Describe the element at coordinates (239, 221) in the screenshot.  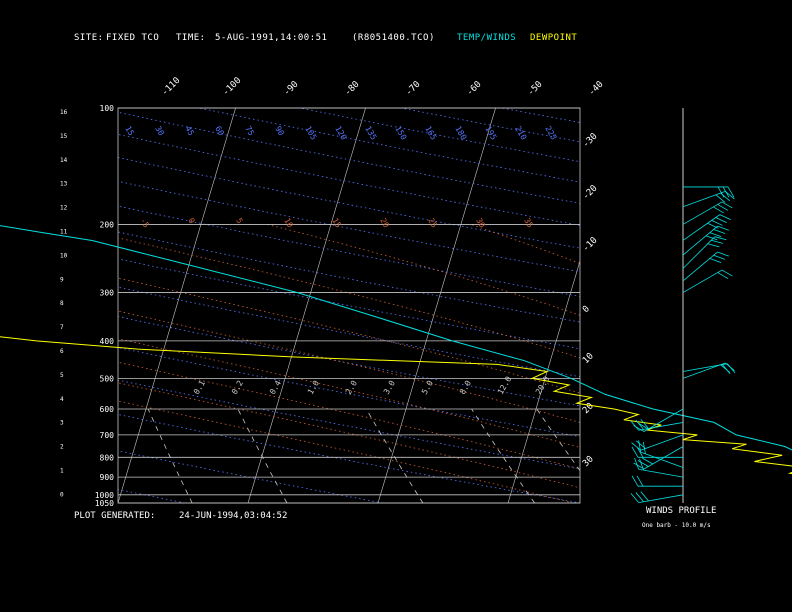
I see `moist-adiabat-label: 5` at that location.